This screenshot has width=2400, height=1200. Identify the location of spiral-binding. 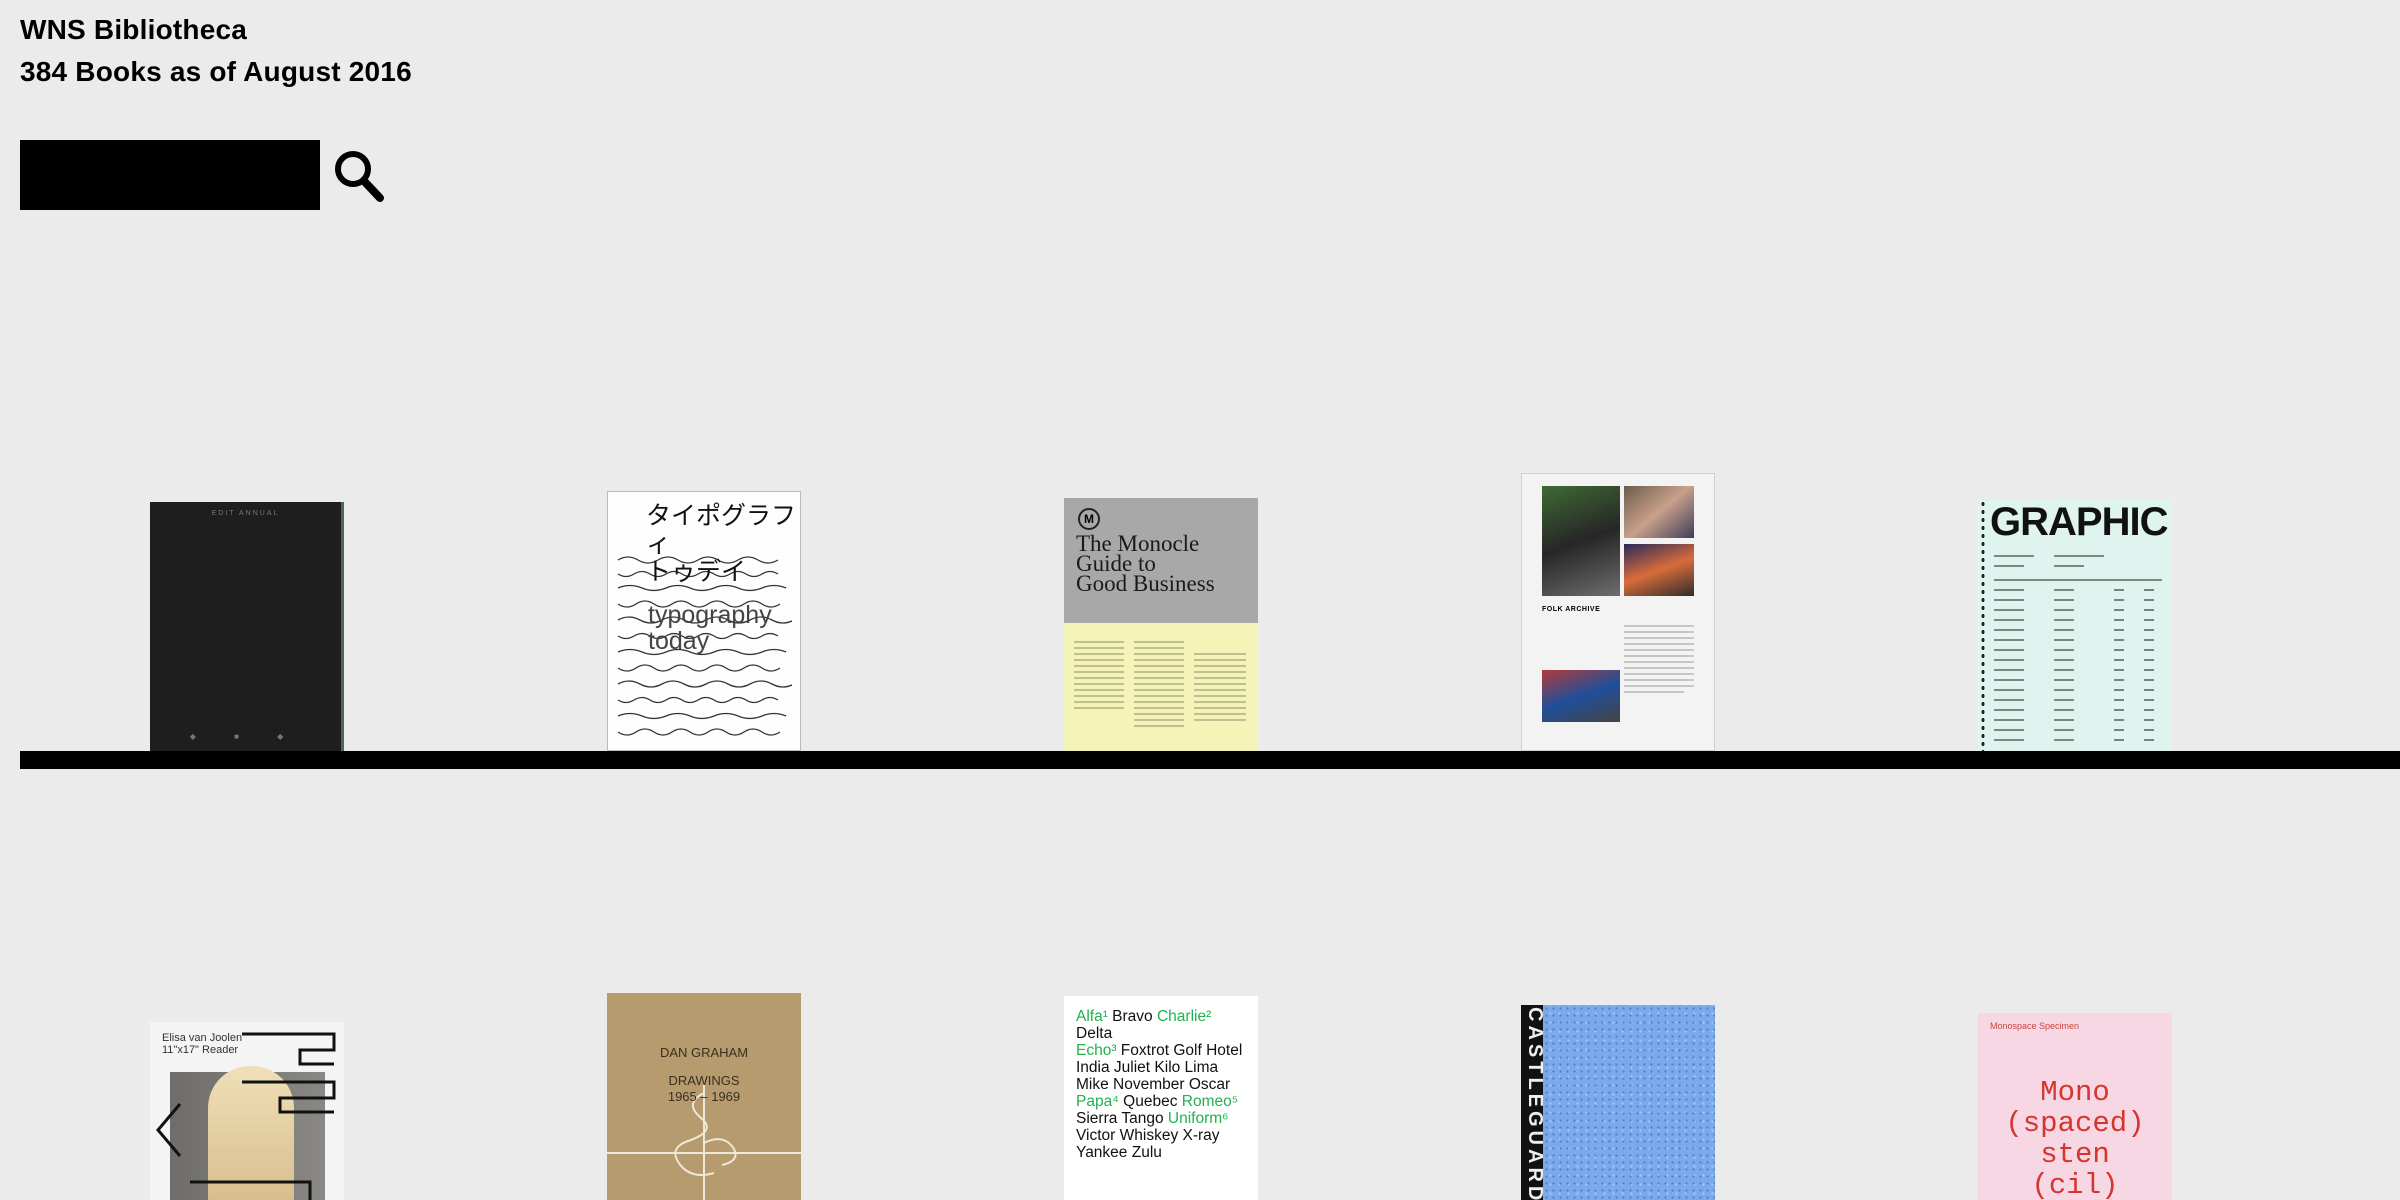
(1983, 625).